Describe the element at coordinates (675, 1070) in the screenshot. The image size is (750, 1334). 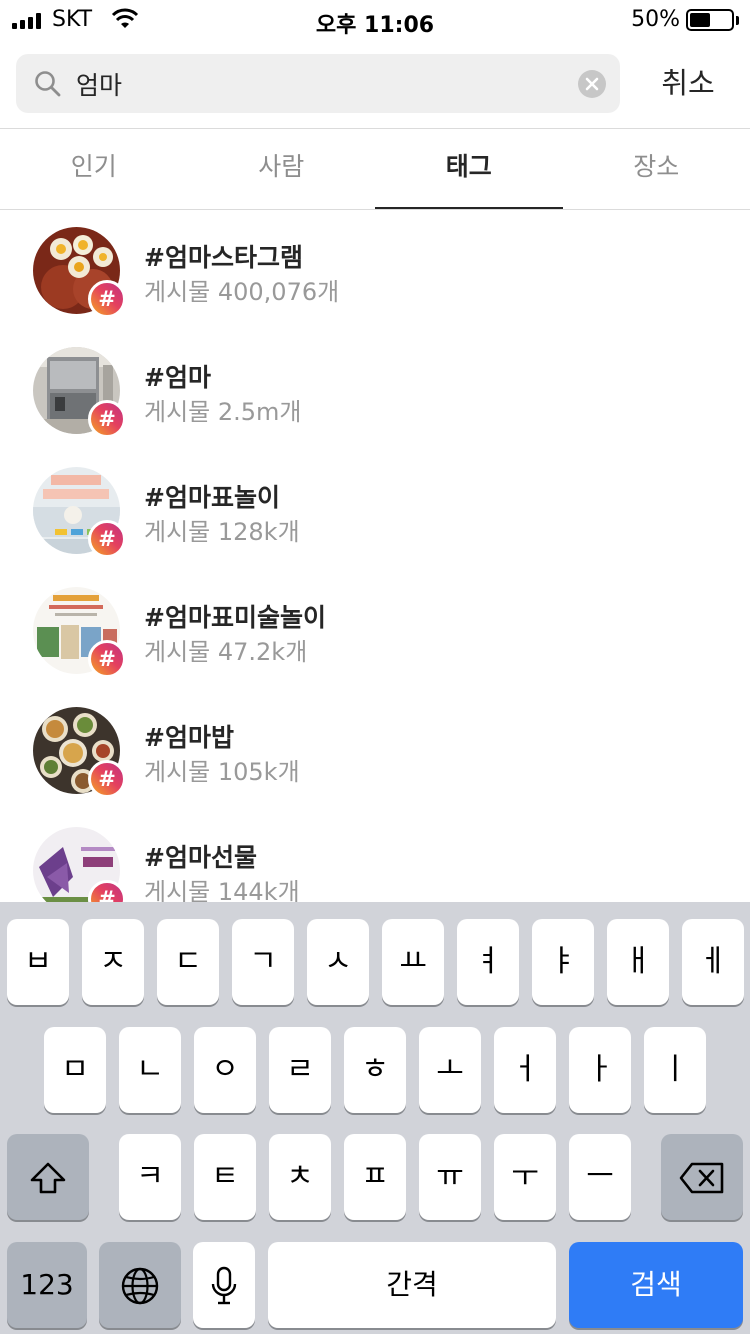
I see `key: ㅣ` at that location.